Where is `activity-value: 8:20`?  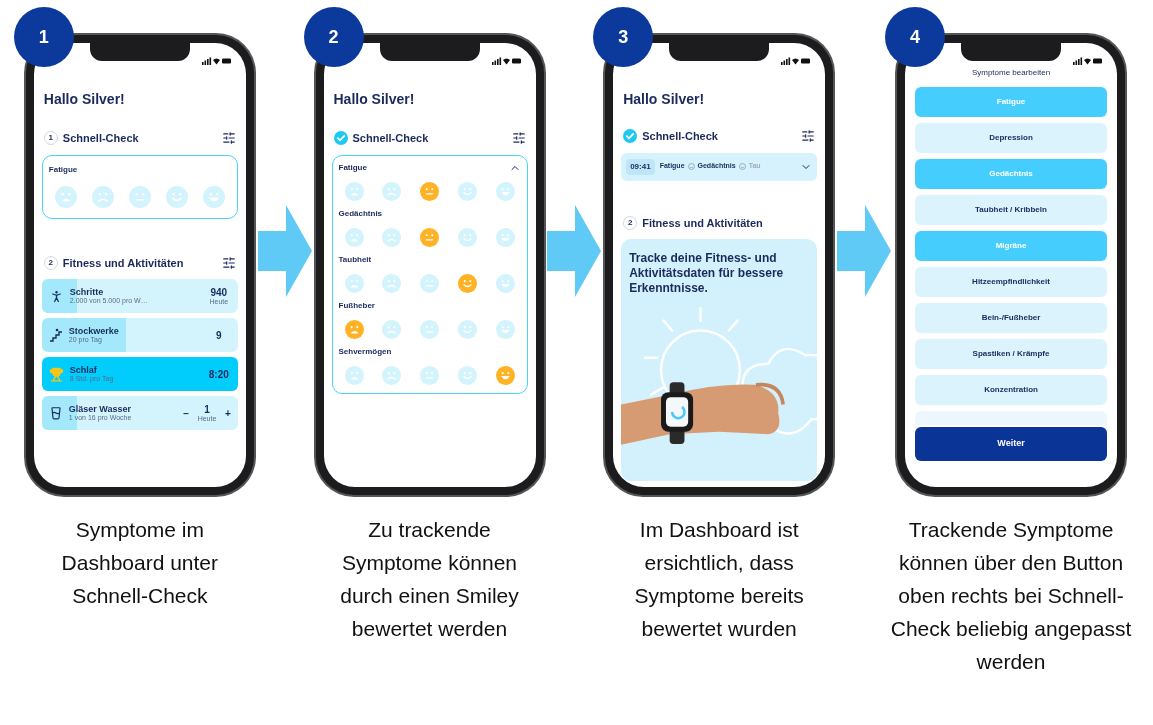 activity-value: 8:20 is located at coordinates (218, 374).